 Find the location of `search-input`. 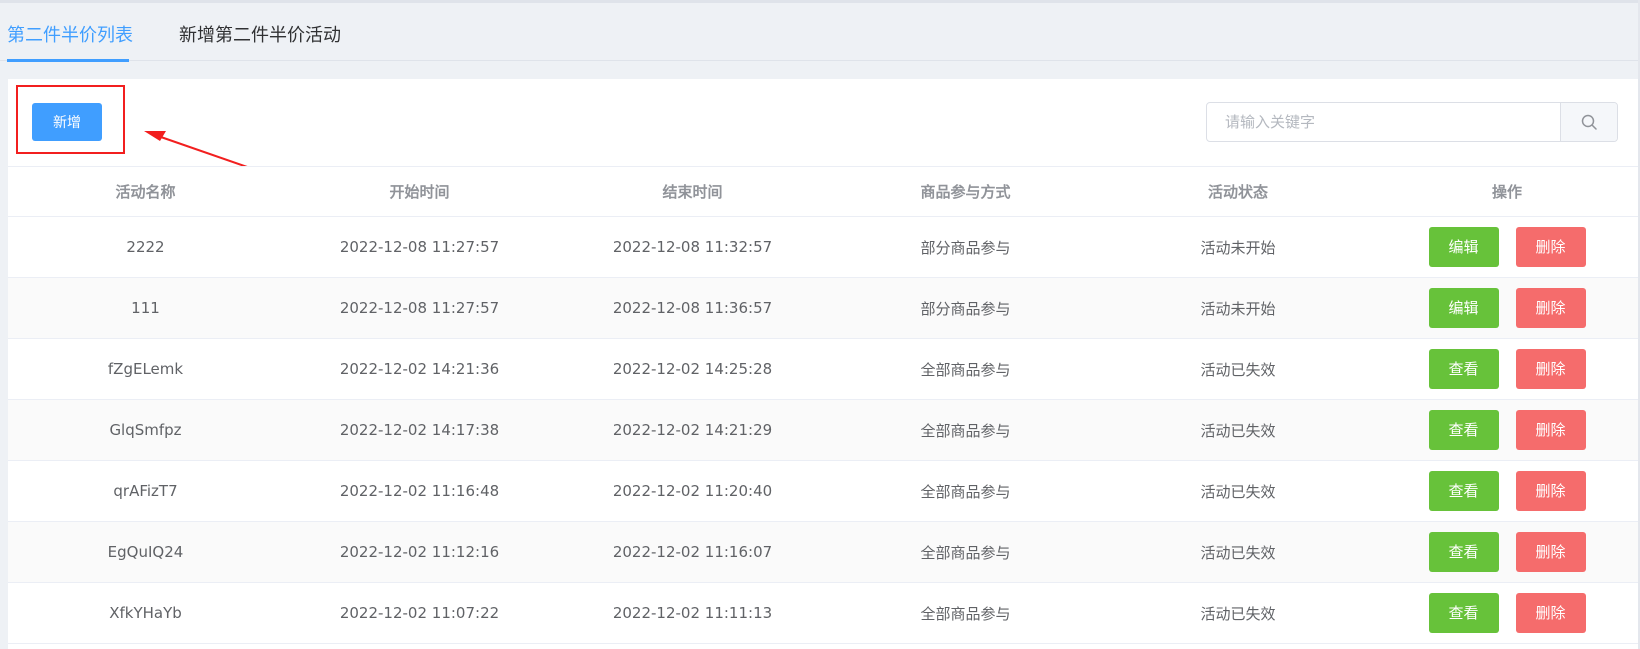

search-input is located at coordinates (1384, 122).